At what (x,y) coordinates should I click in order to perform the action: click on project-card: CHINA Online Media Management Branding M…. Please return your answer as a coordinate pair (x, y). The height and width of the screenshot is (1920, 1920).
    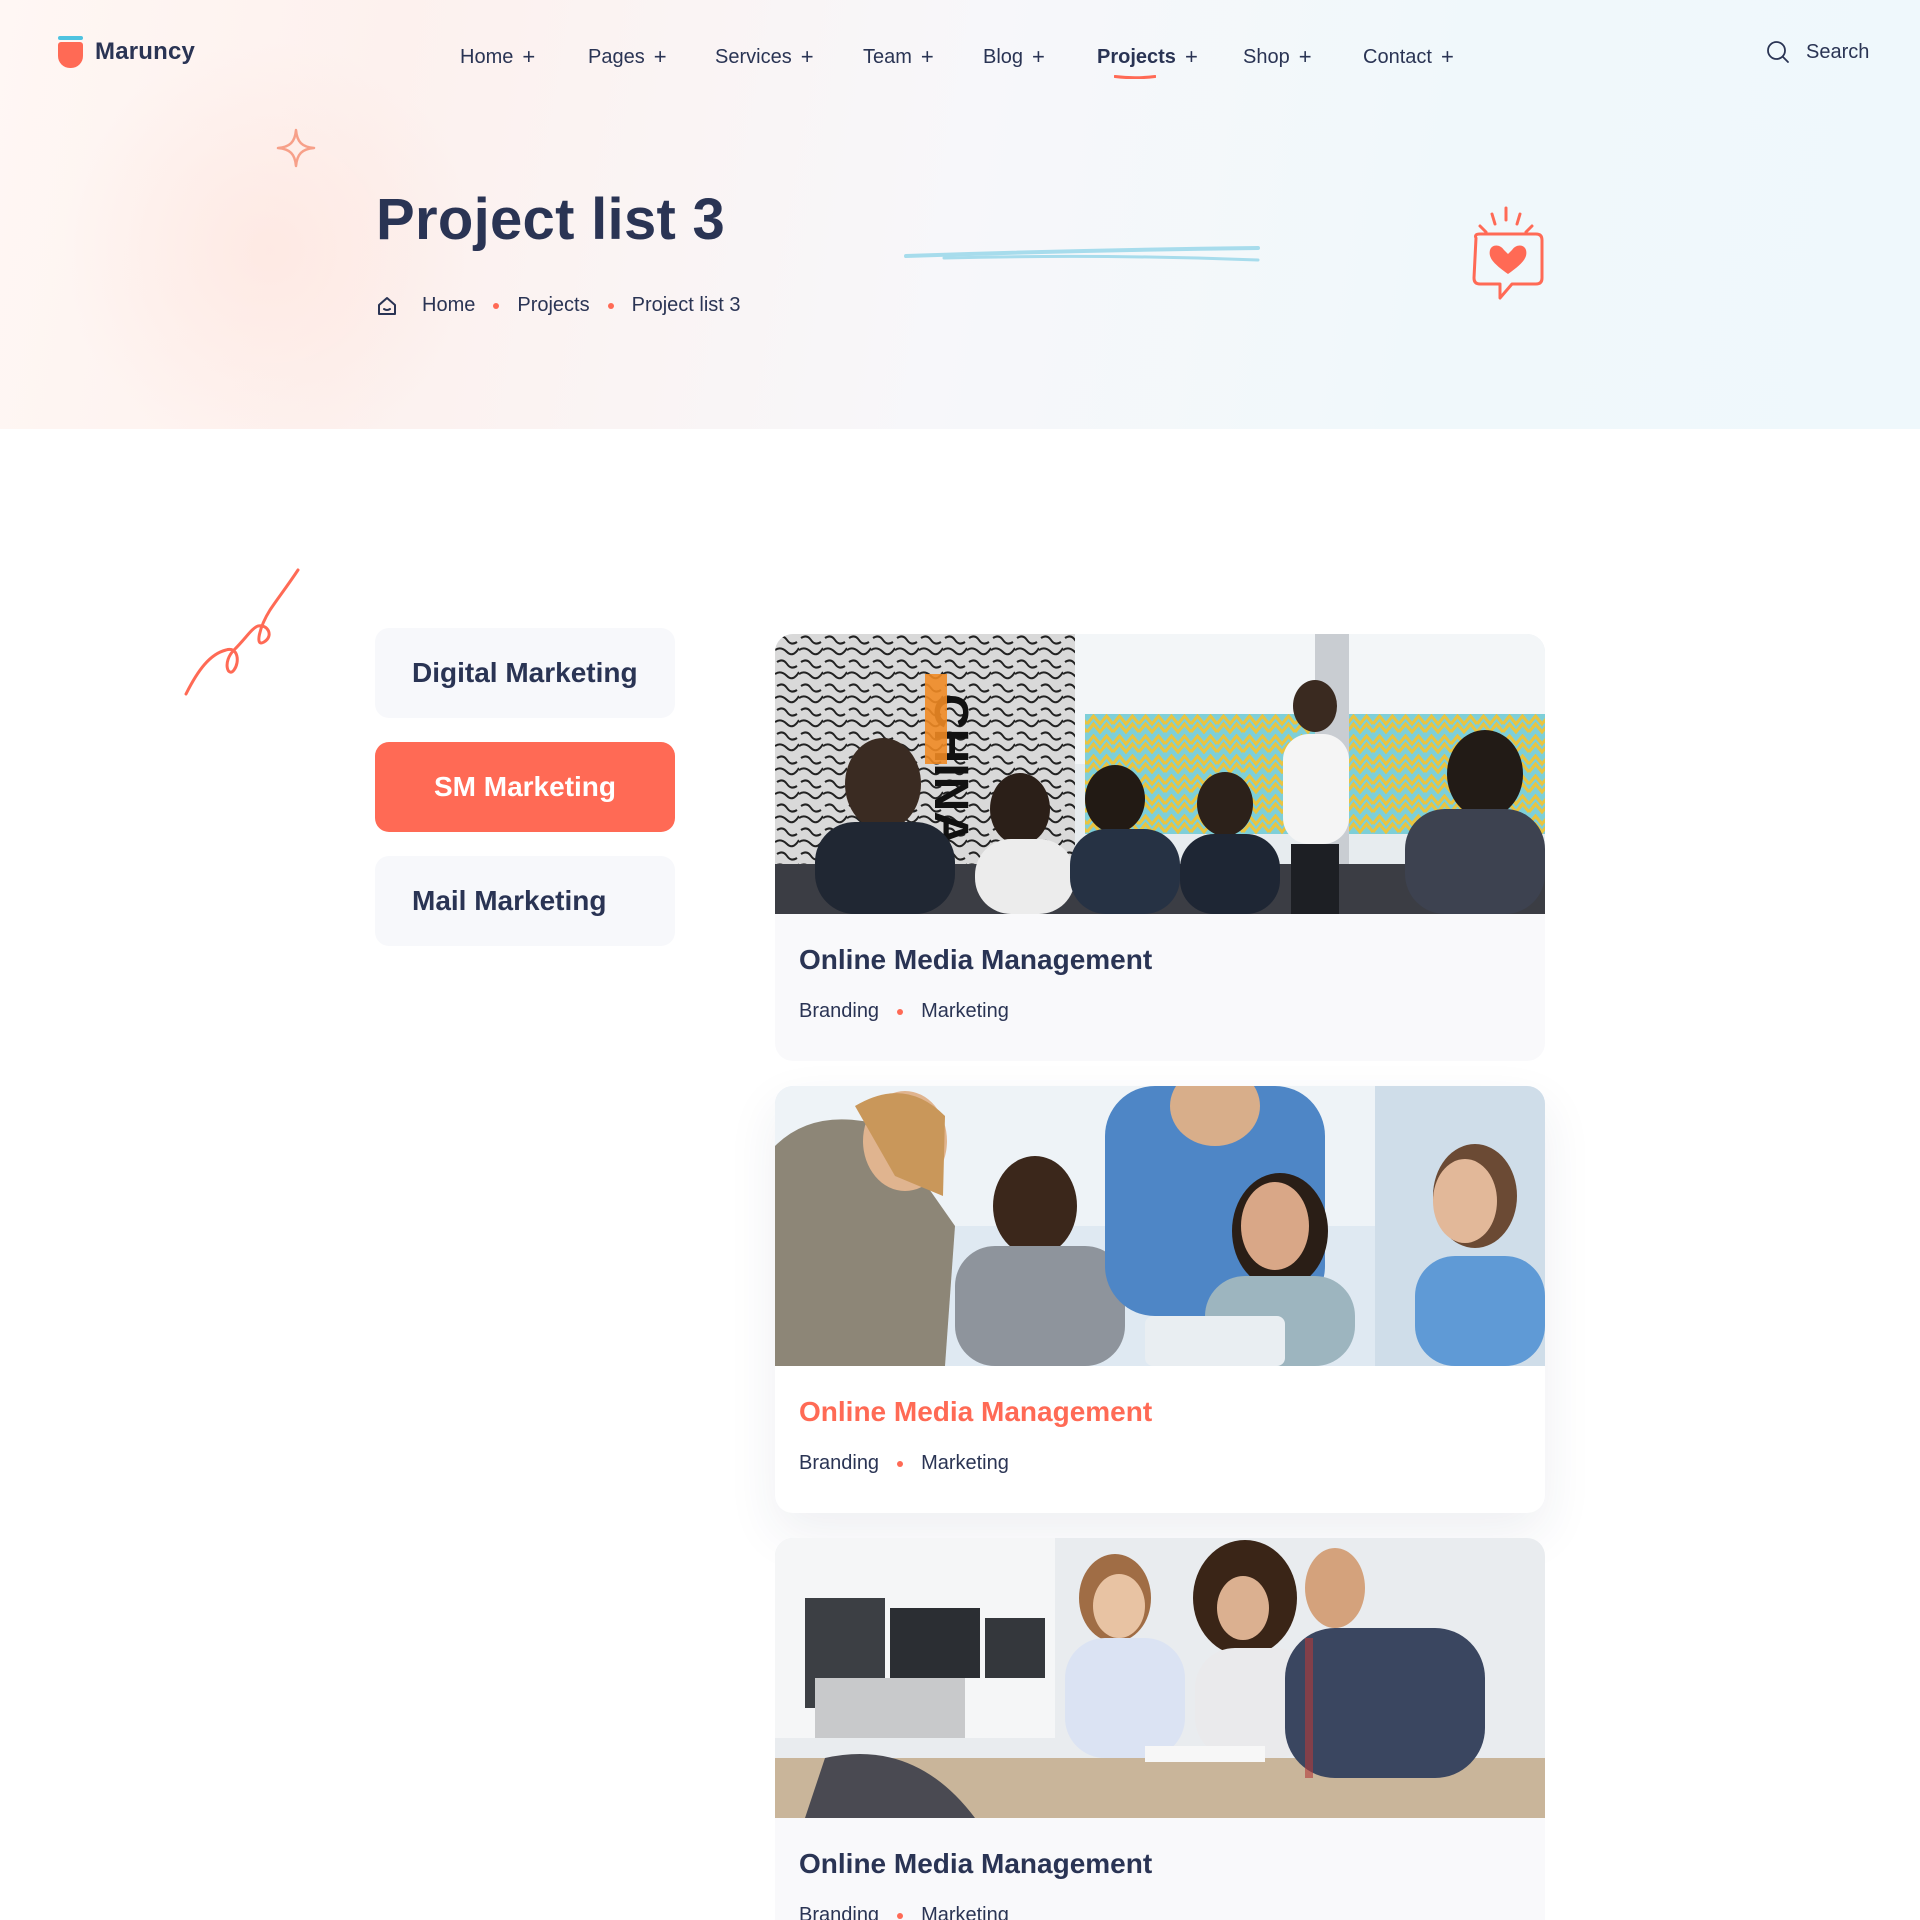
    Looking at the image, I should click on (1160, 847).